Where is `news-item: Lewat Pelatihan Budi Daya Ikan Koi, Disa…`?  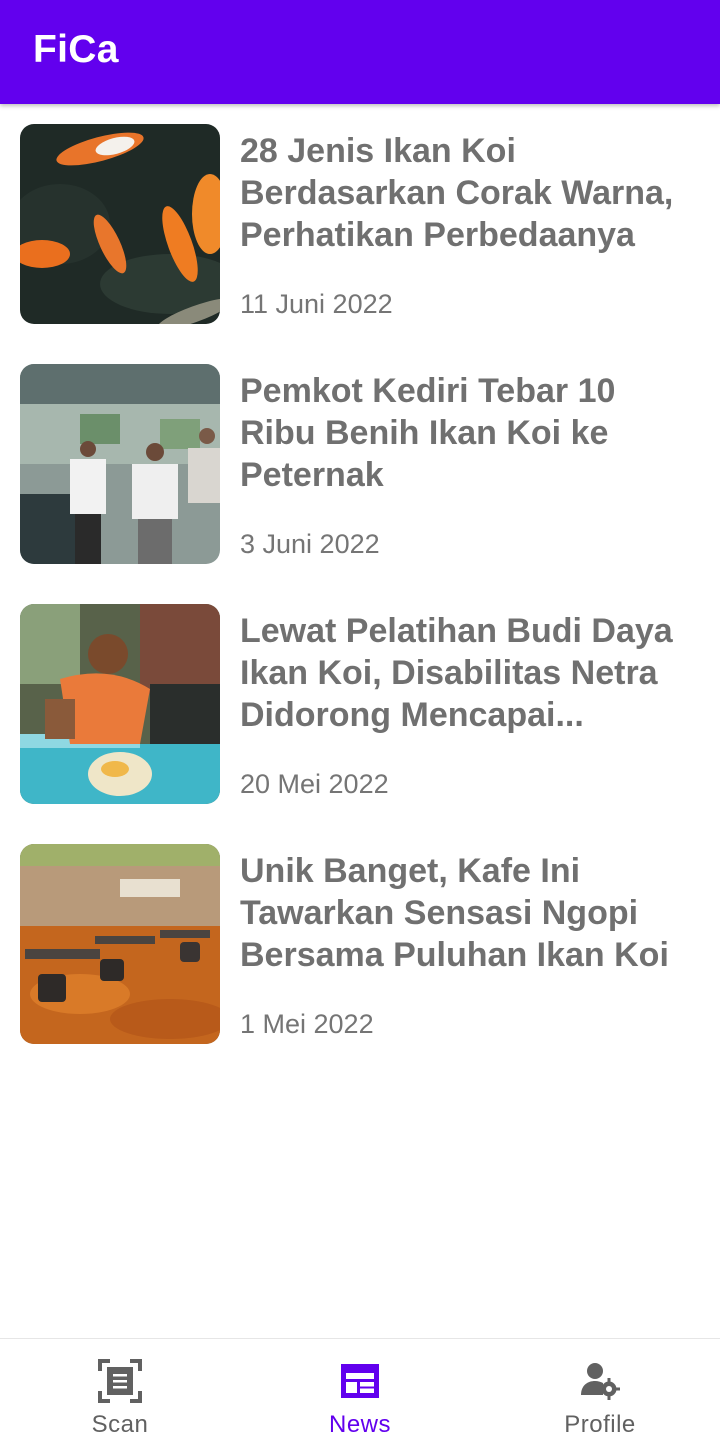
news-item: Lewat Pelatihan Budi Daya Ikan Koi, Disa… is located at coordinates (360, 704).